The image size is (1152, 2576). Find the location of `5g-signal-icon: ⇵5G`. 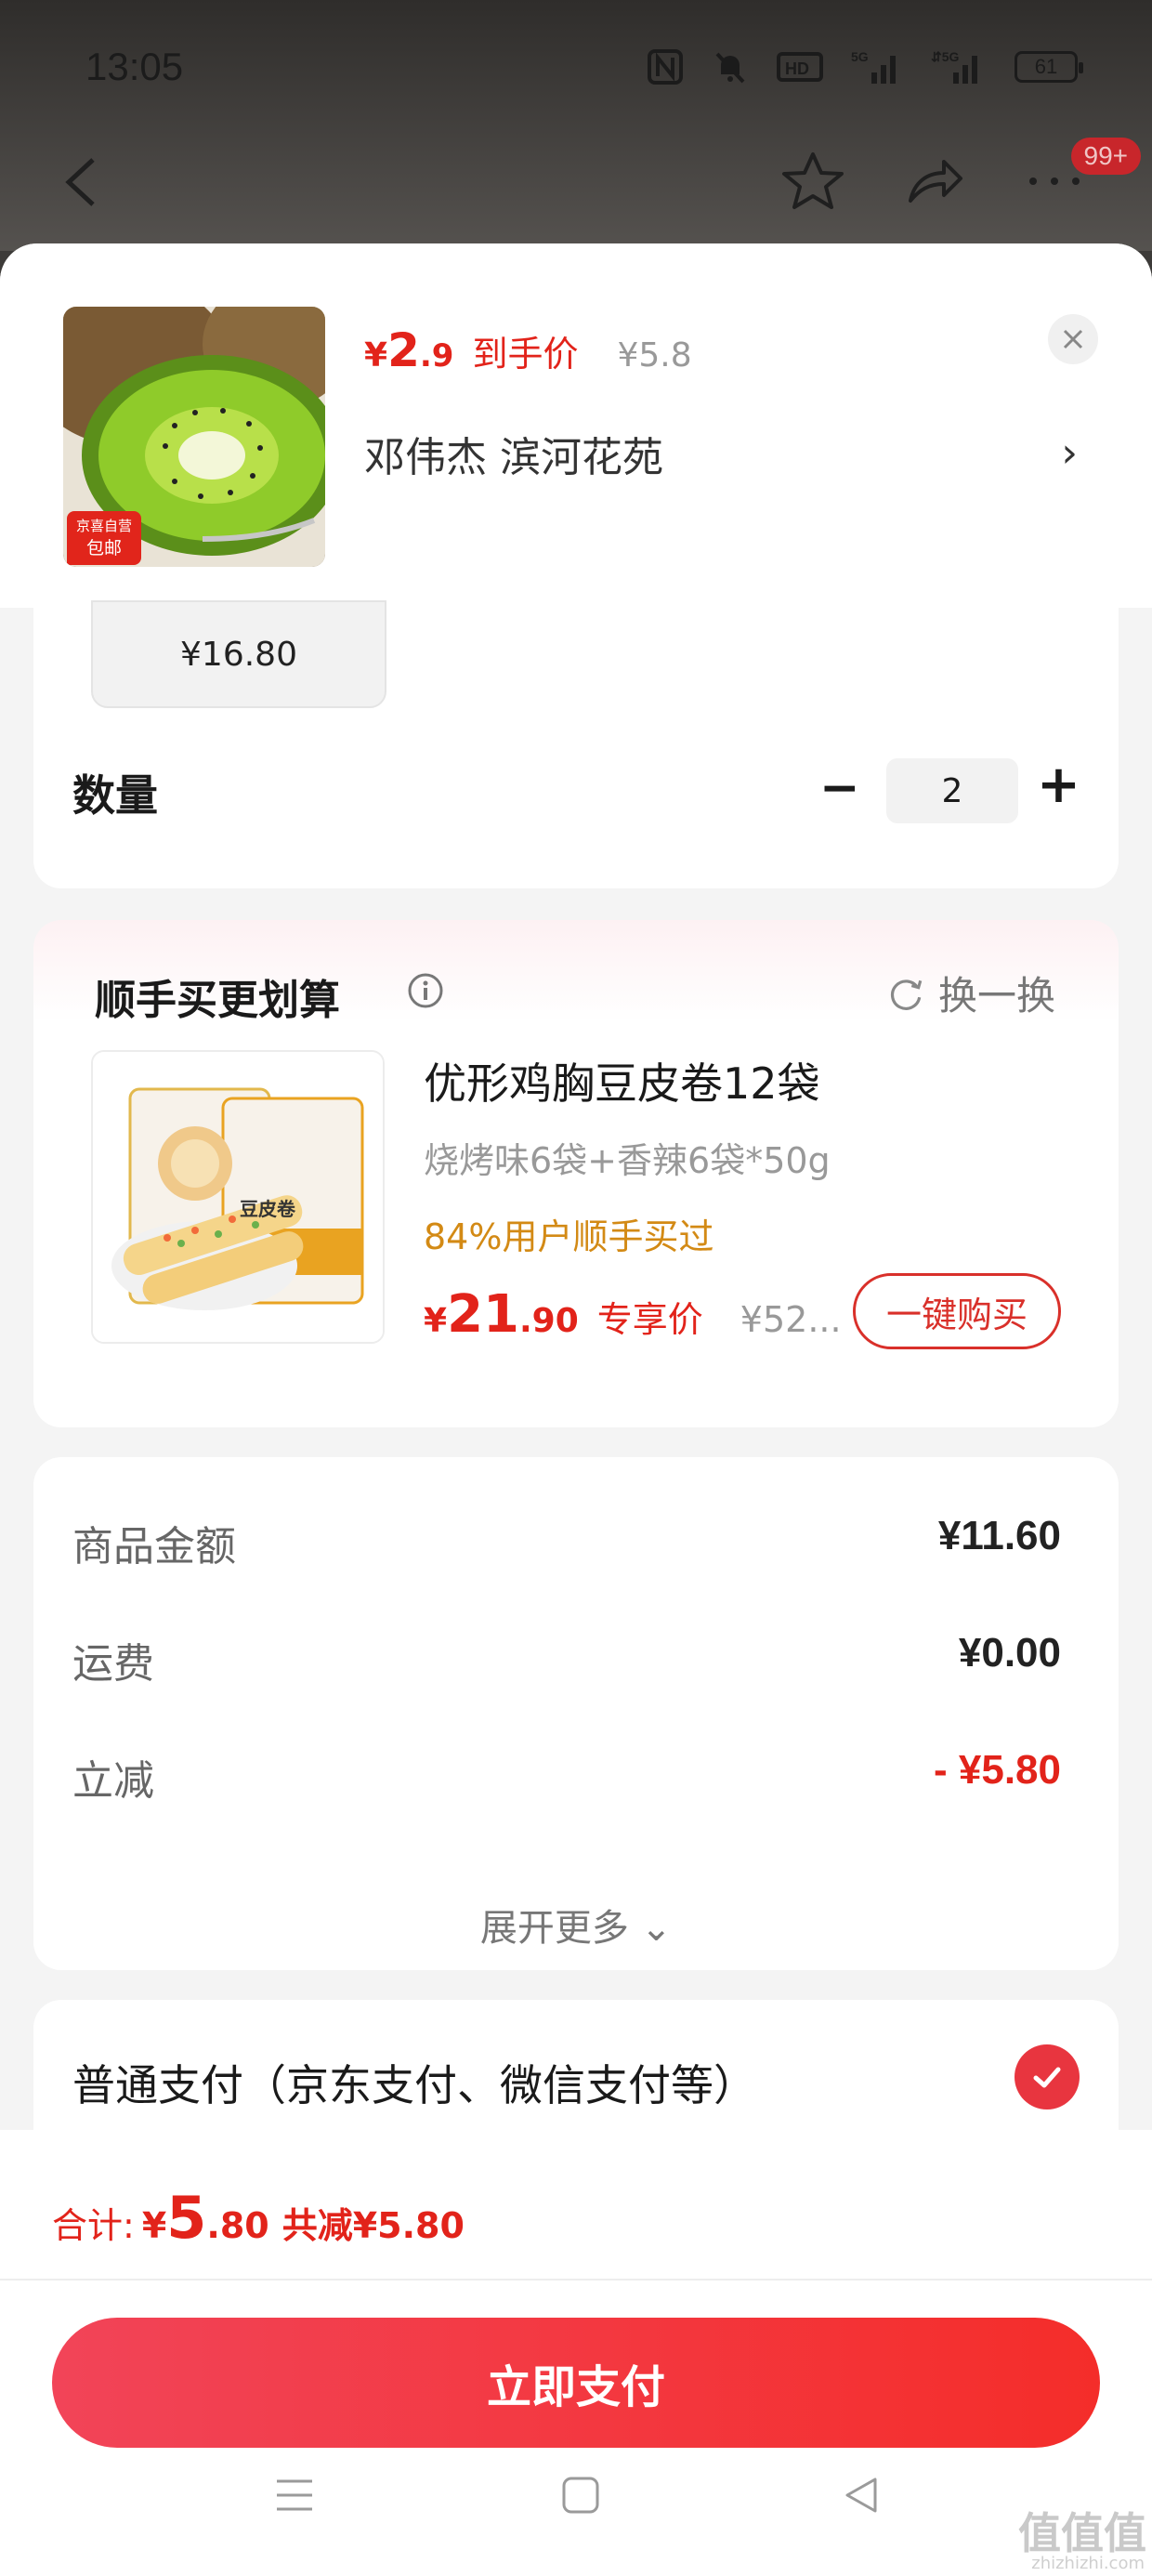

5g-signal-icon: ⇵5G is located at coordinates (959, 66).